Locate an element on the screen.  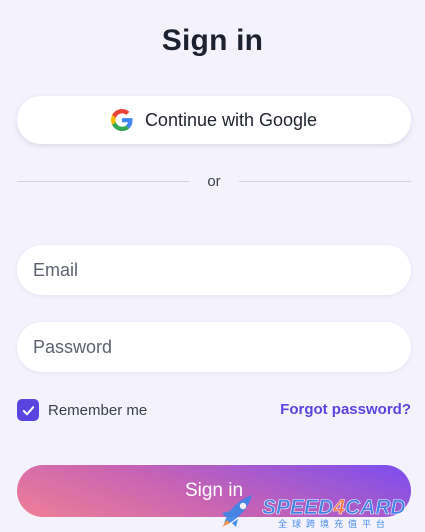
page-title: Sign in is located at coordinates (212, 40).